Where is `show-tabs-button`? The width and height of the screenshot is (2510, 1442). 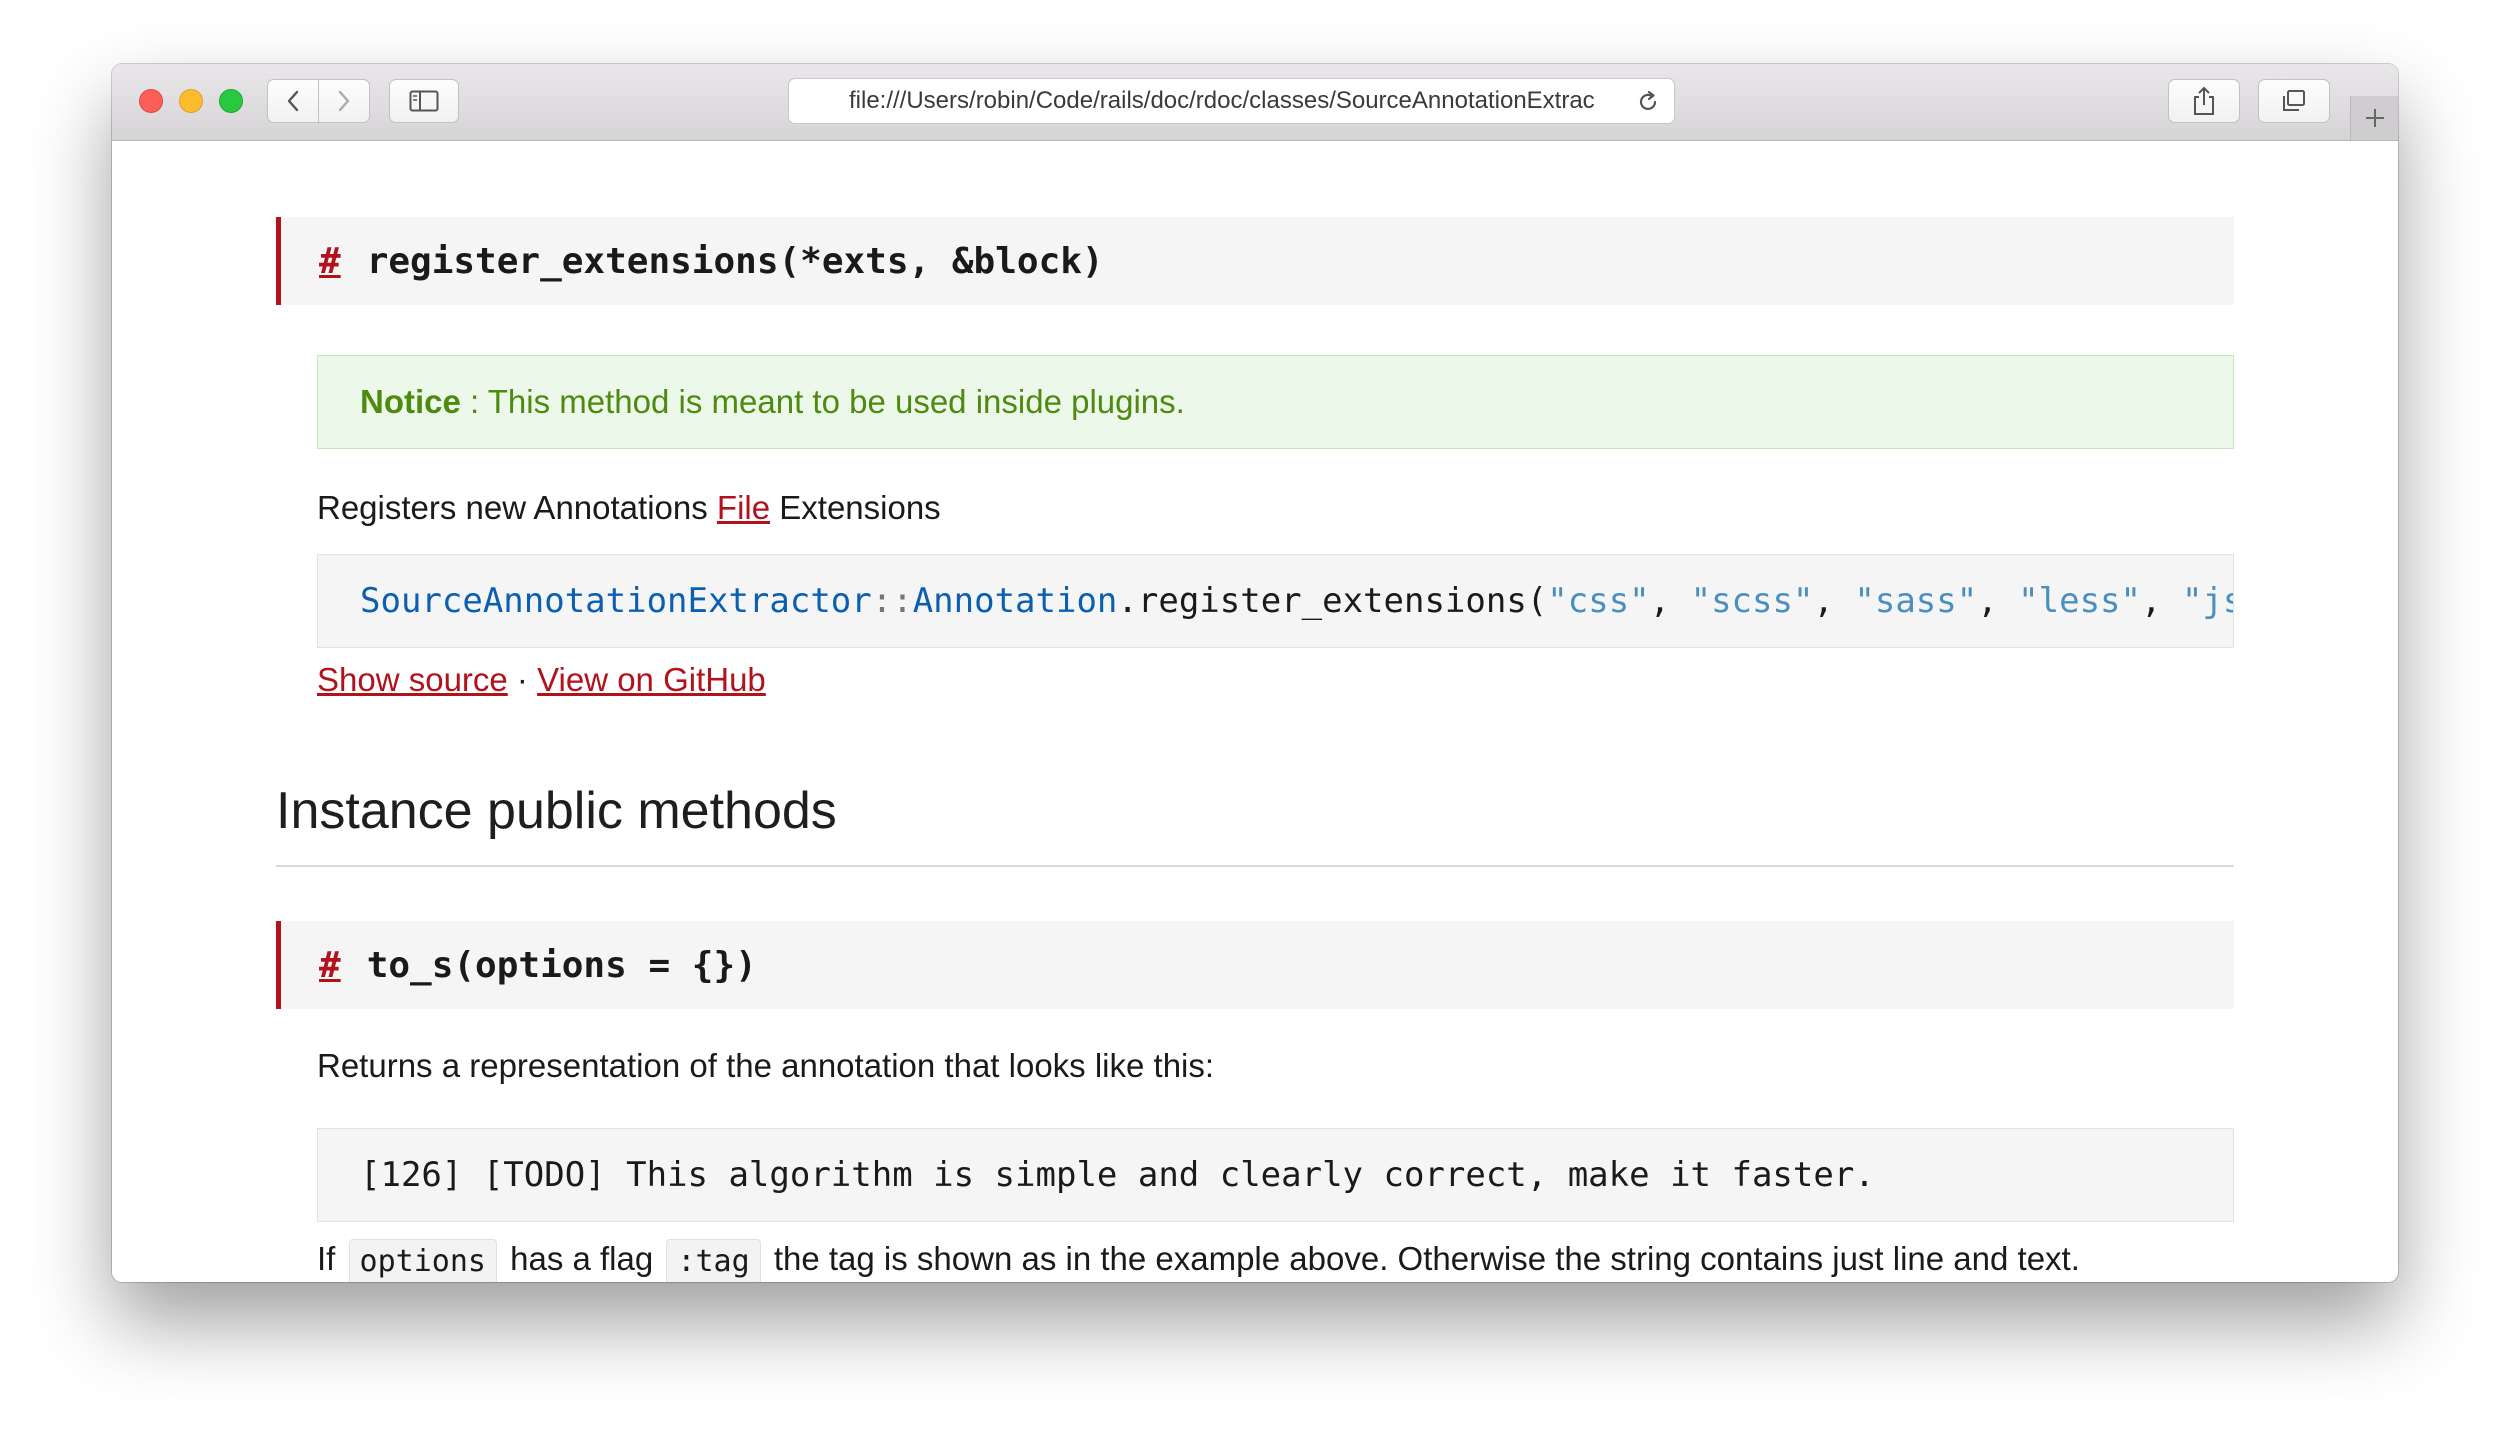 show-tabs-button is located at coordinates (2294, 101).